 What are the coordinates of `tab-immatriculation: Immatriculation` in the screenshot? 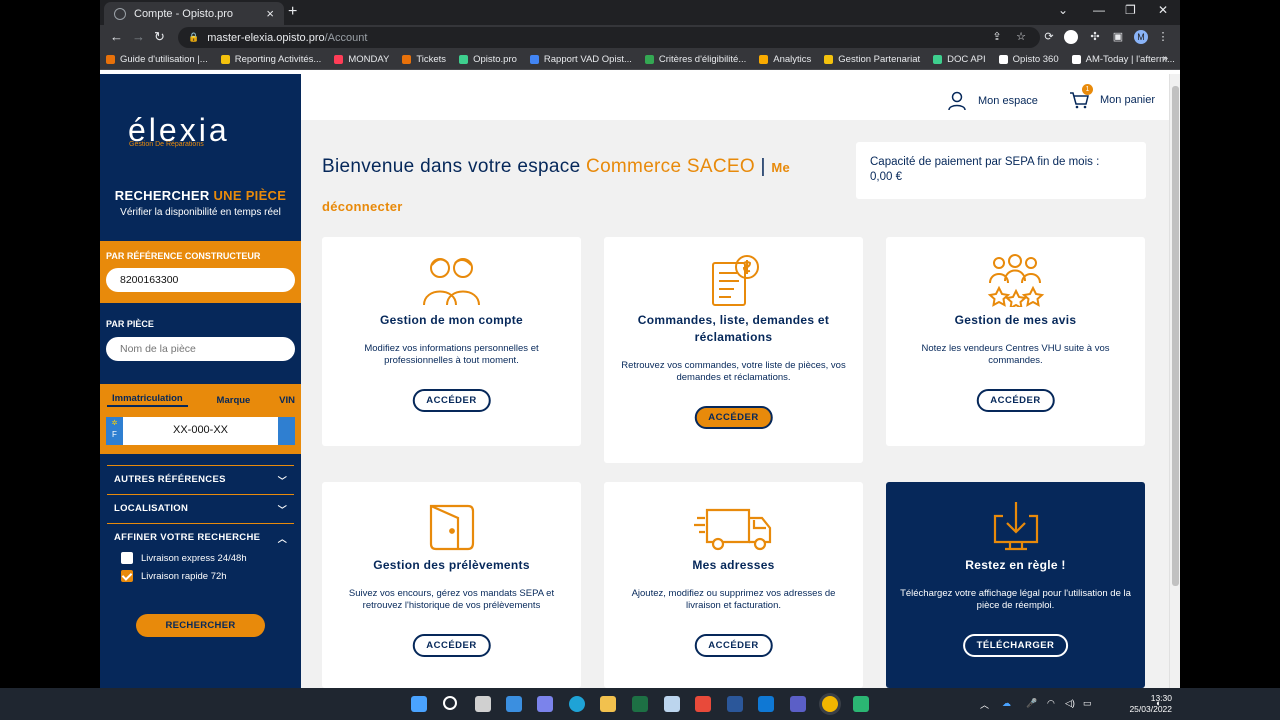 It's located at (147, 400).